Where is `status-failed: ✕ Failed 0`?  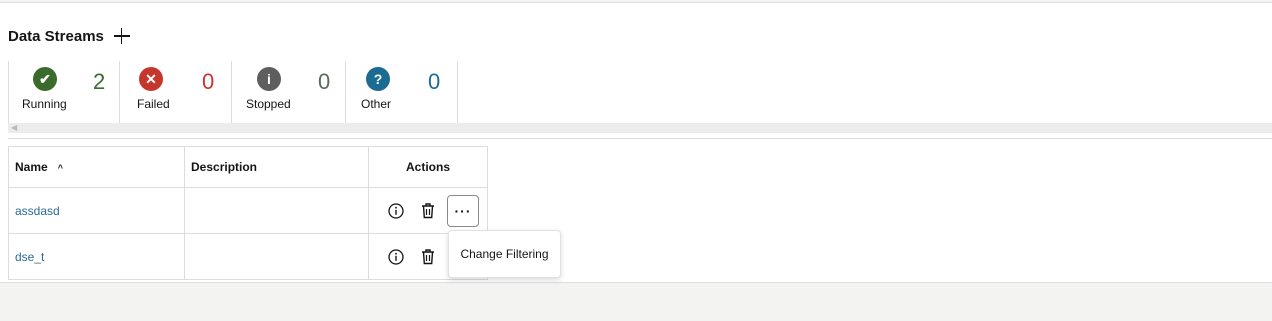 status-failed: ✕ Failed 0 is located at coordinates (176, 92).